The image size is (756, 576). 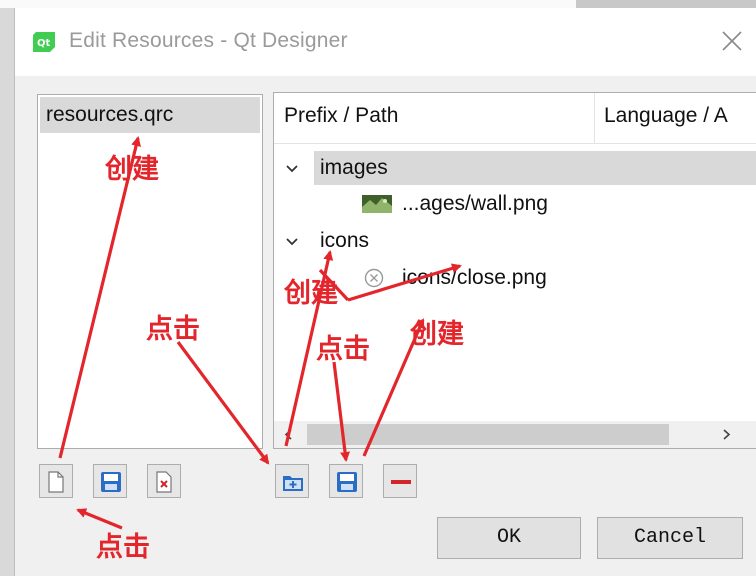 What do you see at coordinates (666, 4) in the screenshot?
I see `background-window` at bounding box center [666, 4].